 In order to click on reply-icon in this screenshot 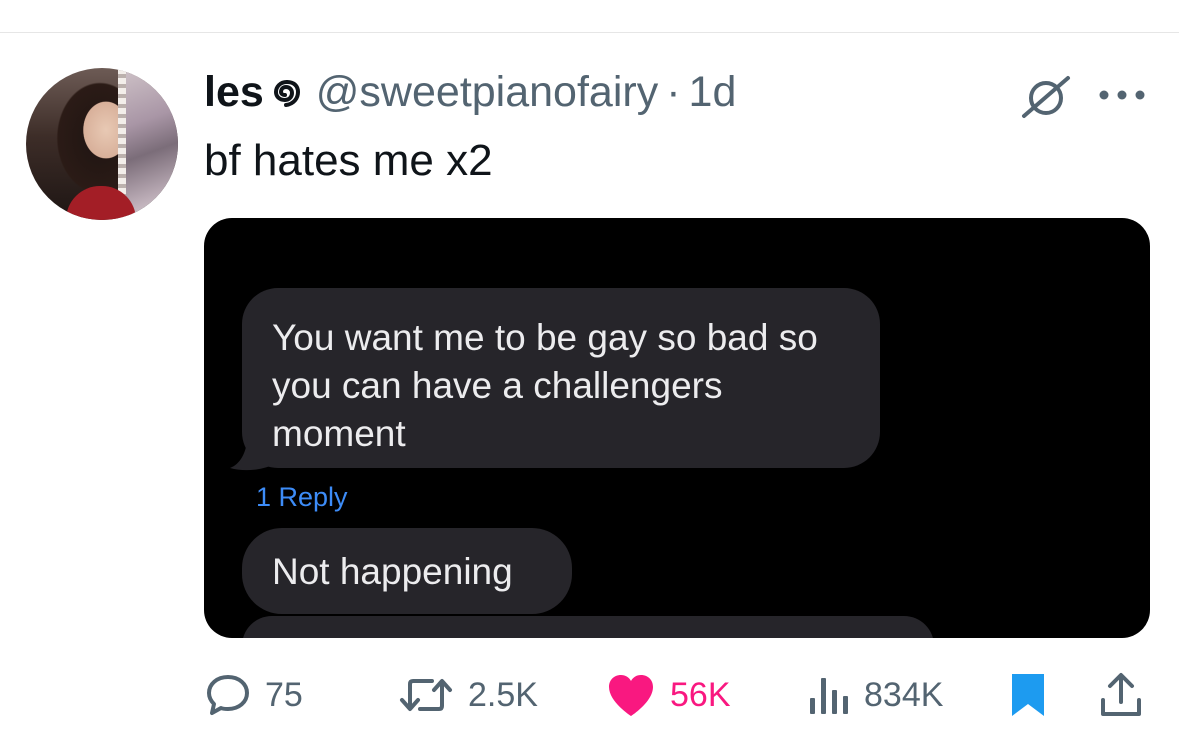, I will do `click(228, 695)`.